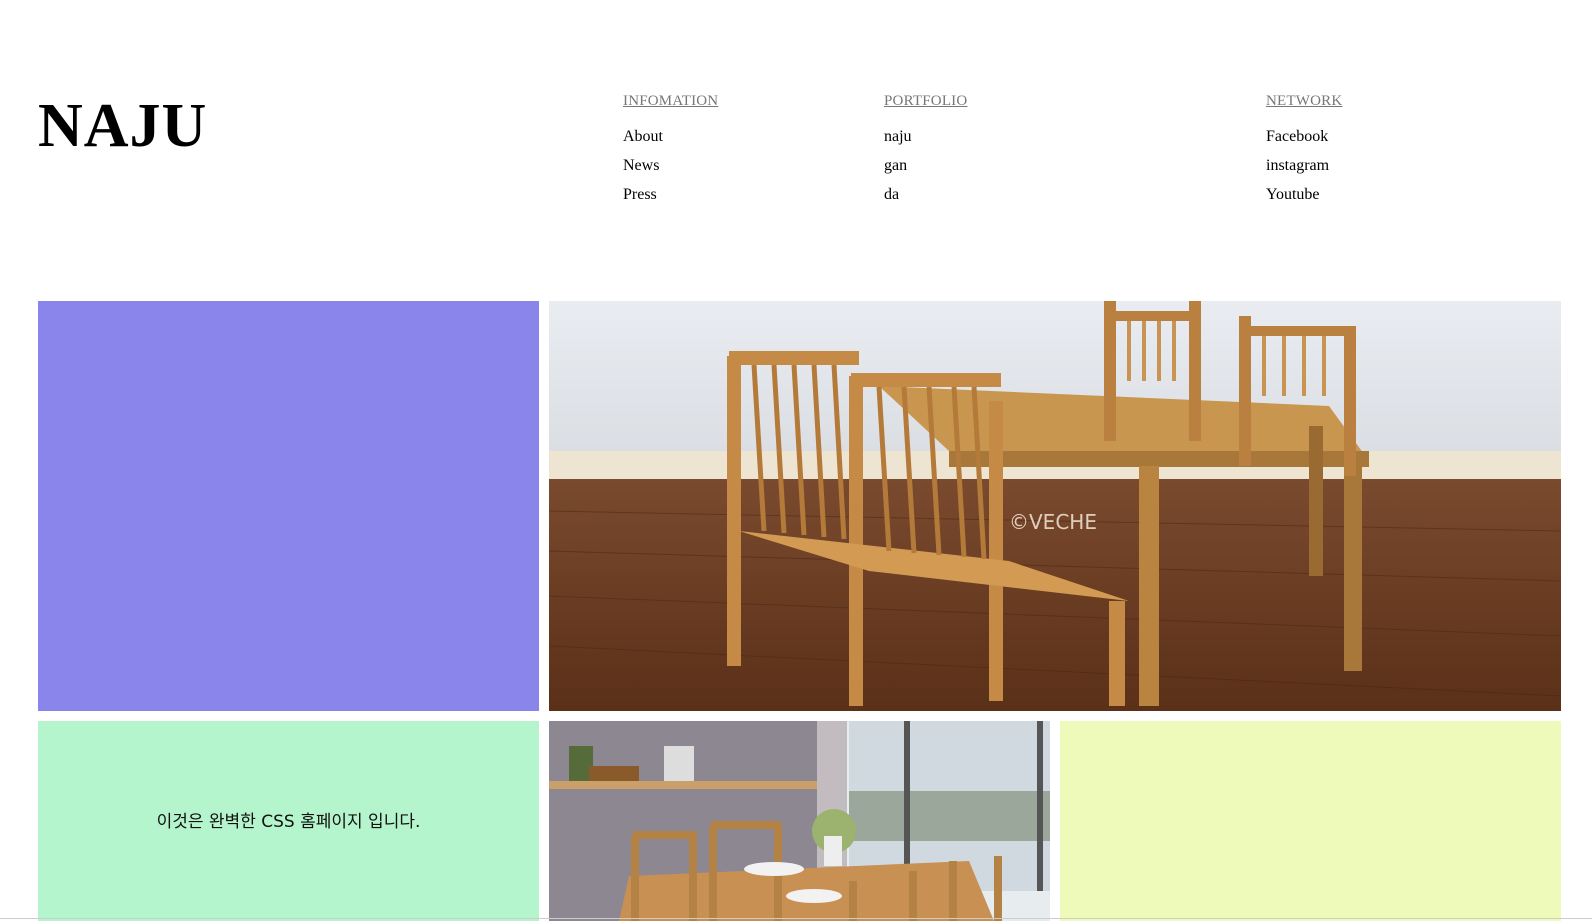 This screenshot has height=921, width=1592. What do you see at coordinates (1310, 821) in the screenshot?
I see `yellow-tile` at bounding box center [1310, 821].